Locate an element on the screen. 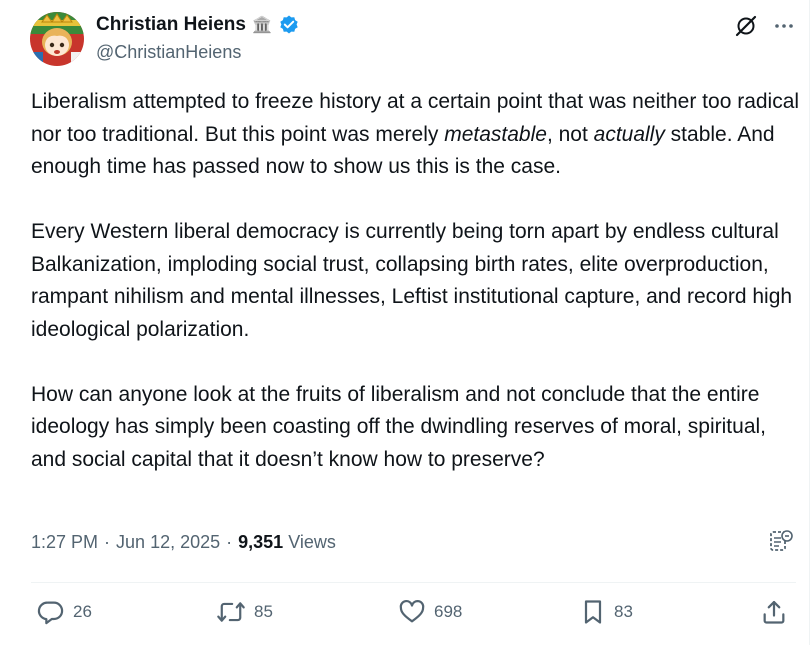 The image size is (810, 645). like-button: 698 is located at coordinates (430, 612).